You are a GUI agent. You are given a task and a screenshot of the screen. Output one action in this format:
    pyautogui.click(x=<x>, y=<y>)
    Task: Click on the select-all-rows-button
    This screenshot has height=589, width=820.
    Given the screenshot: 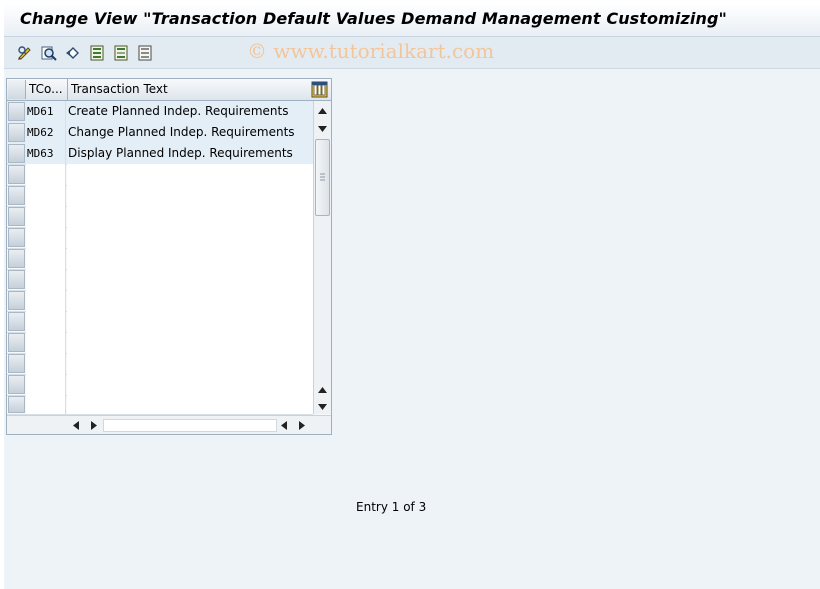 What is the action you would take?
    pyautogui.click(x=17, y=89)
    